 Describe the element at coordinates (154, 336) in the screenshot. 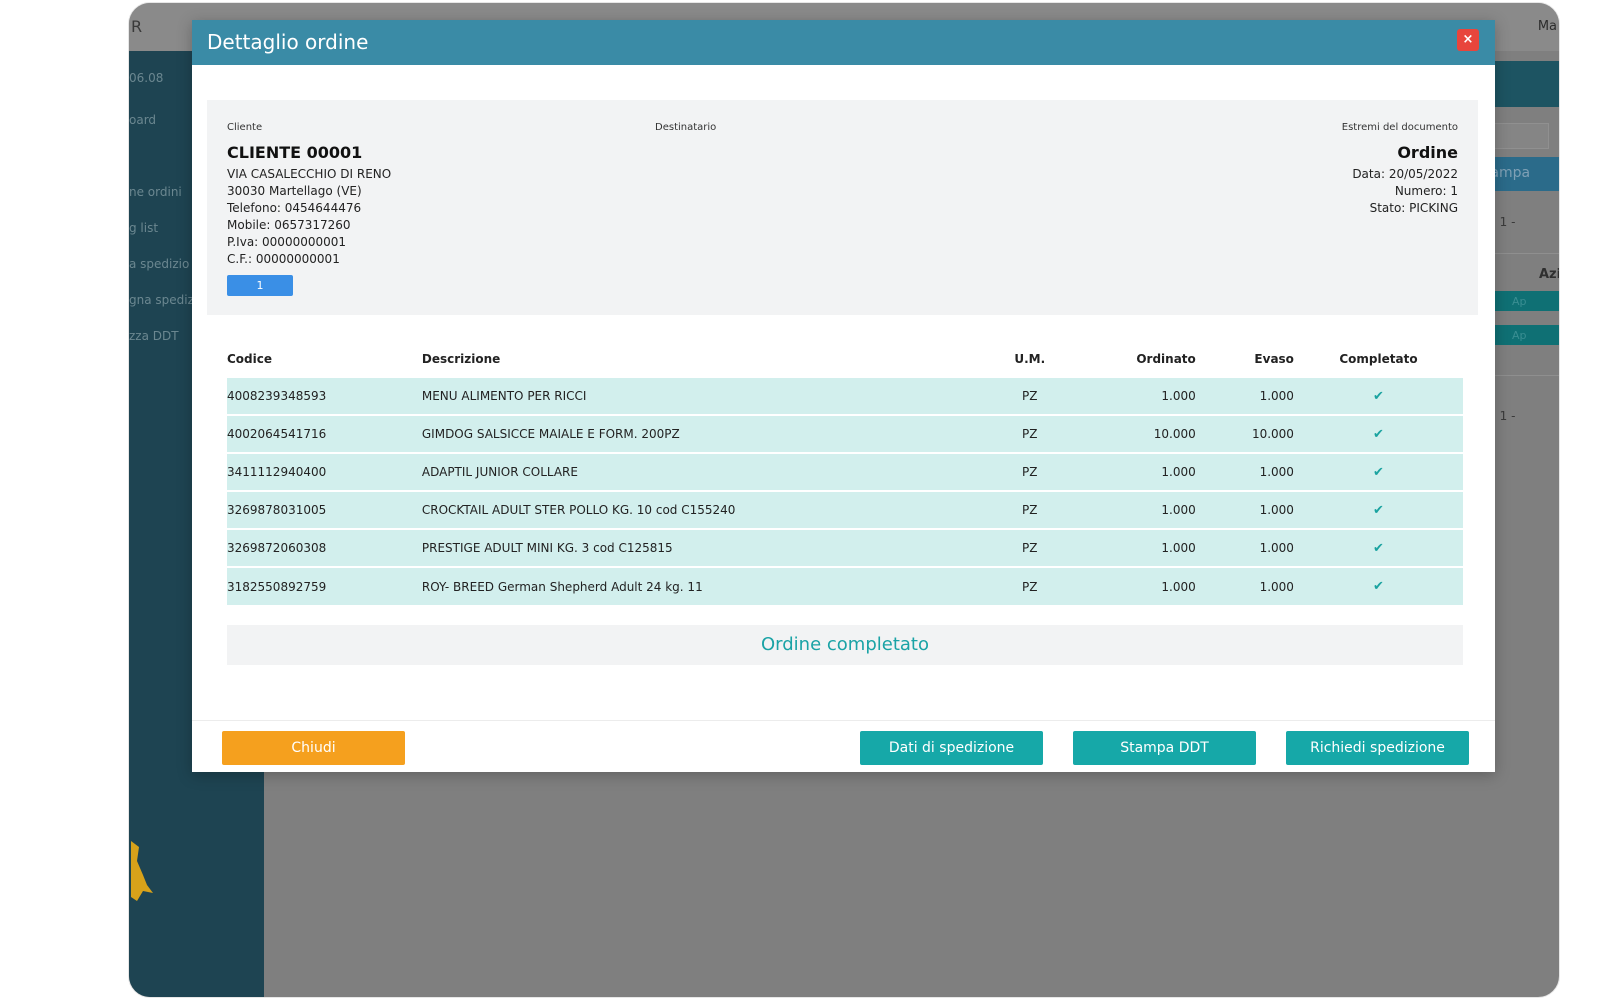

I see `background-sidebar-item: zza DDT` at that location.